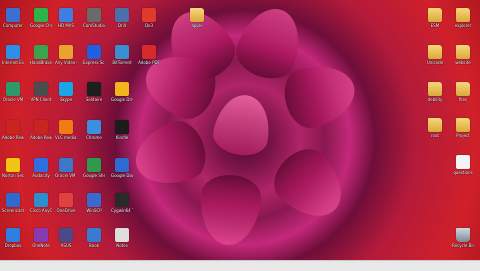  I want to click on desktop-icon-label: Google Chrome, so click(41, 25).